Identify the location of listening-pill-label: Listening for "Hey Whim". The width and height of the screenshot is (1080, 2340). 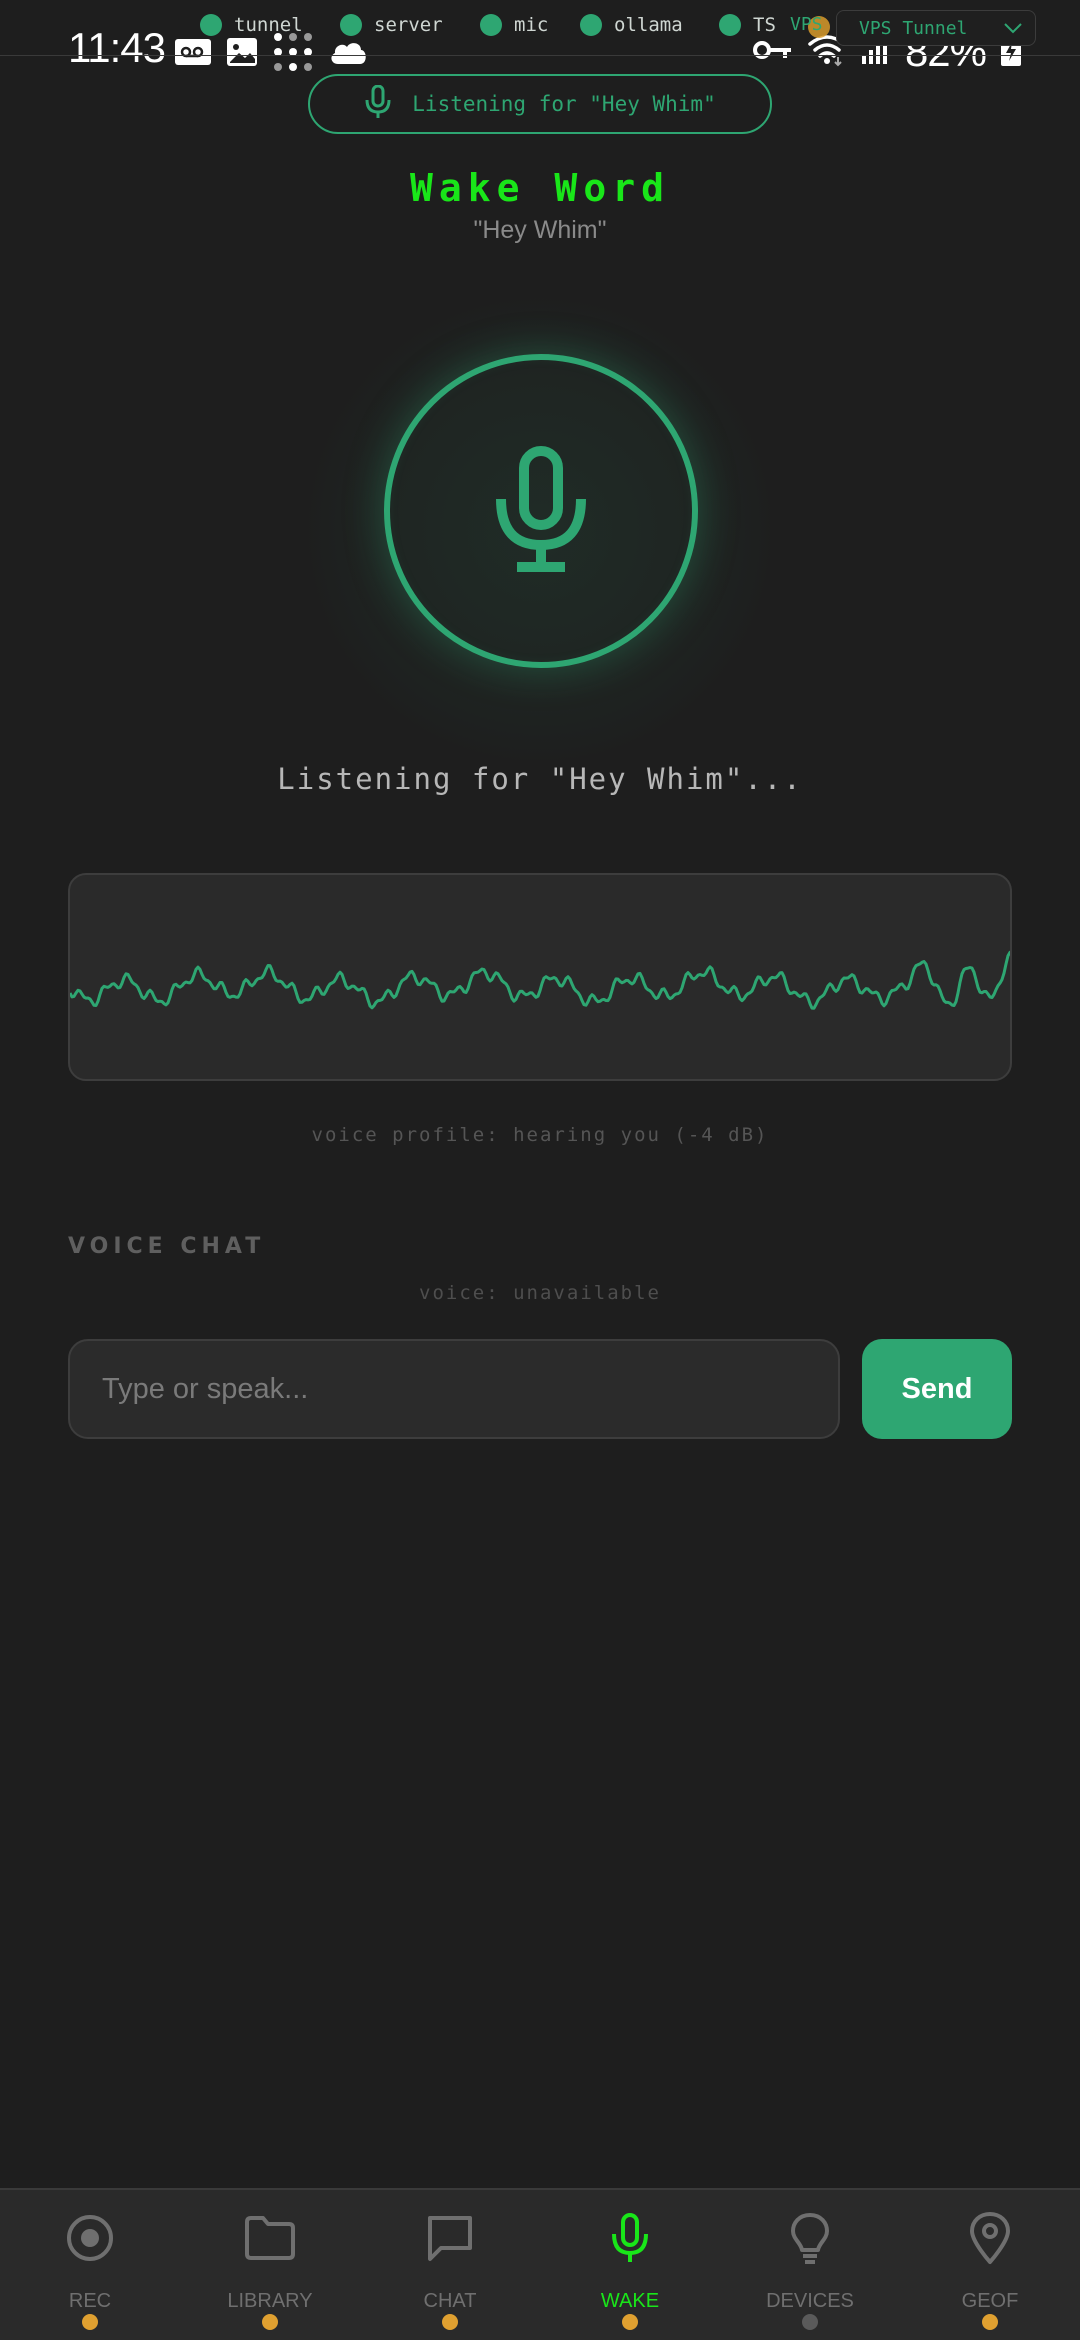
(564, 104).